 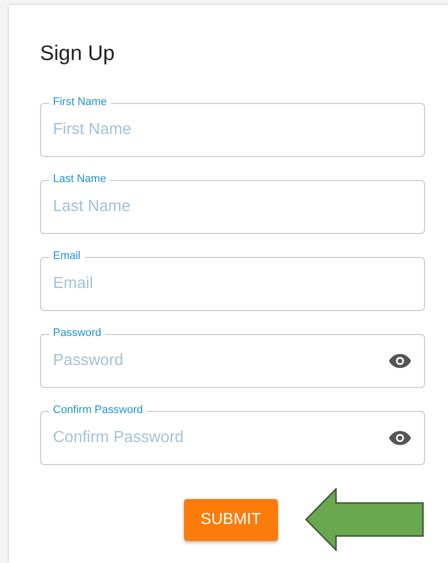 I want to click on form-title: Sign Up, so click(x=78, y=54).